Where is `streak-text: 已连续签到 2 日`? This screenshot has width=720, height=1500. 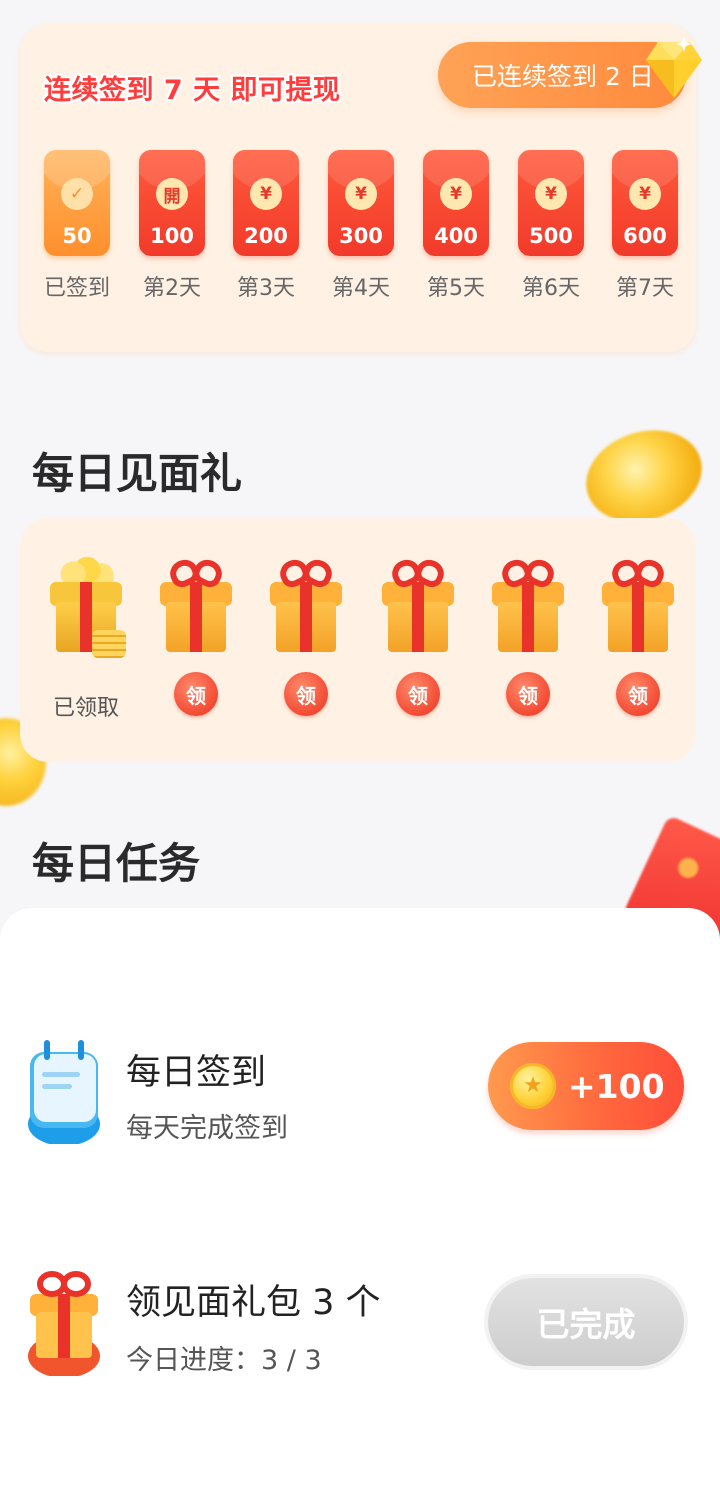
streak-text: 已连续签到 2 日 is located at coordinates (563, 76).